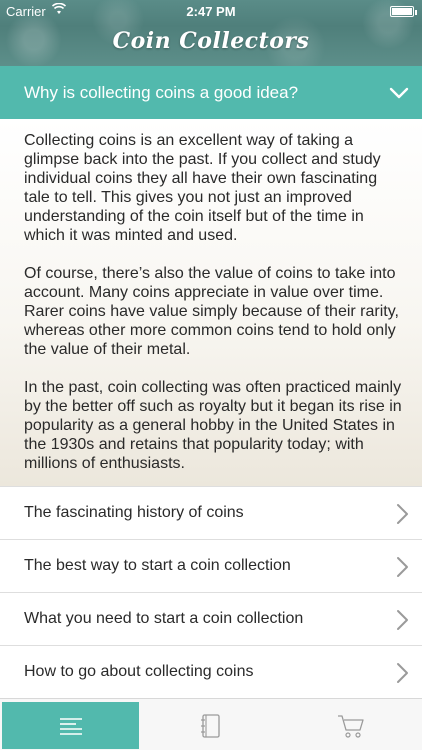 The width and height of the screenshot is (422, 750). Describe the element at coordinates (134, 512) in the screenshot. I see `list-item-label: The fascinating history of coins` at that location.